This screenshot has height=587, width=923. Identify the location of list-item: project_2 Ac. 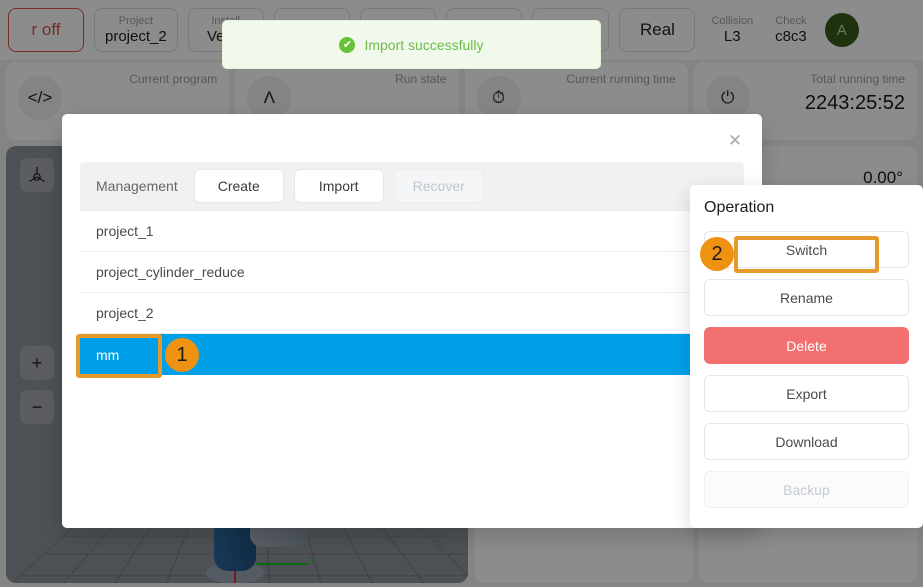
(412, 313).